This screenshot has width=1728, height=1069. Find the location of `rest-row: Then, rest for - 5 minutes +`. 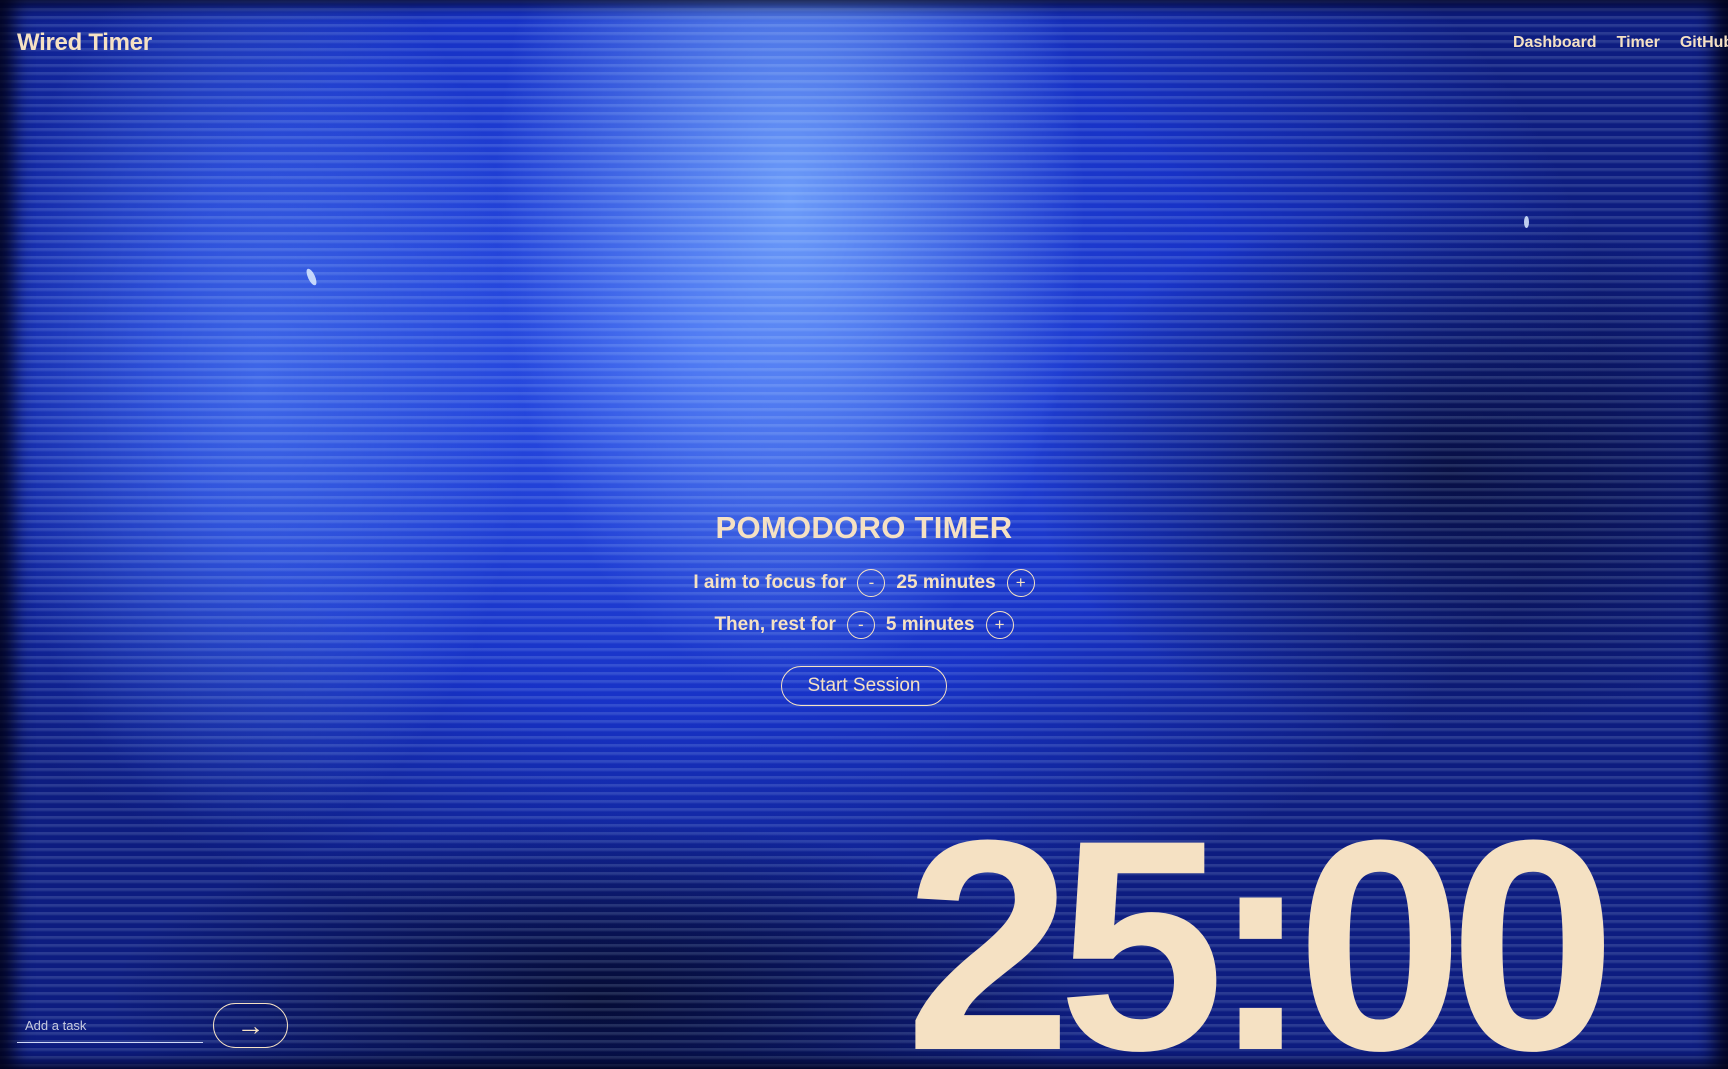

rest-row: Then, rest for - 5 minutes + is located at coordinates (864, 625).